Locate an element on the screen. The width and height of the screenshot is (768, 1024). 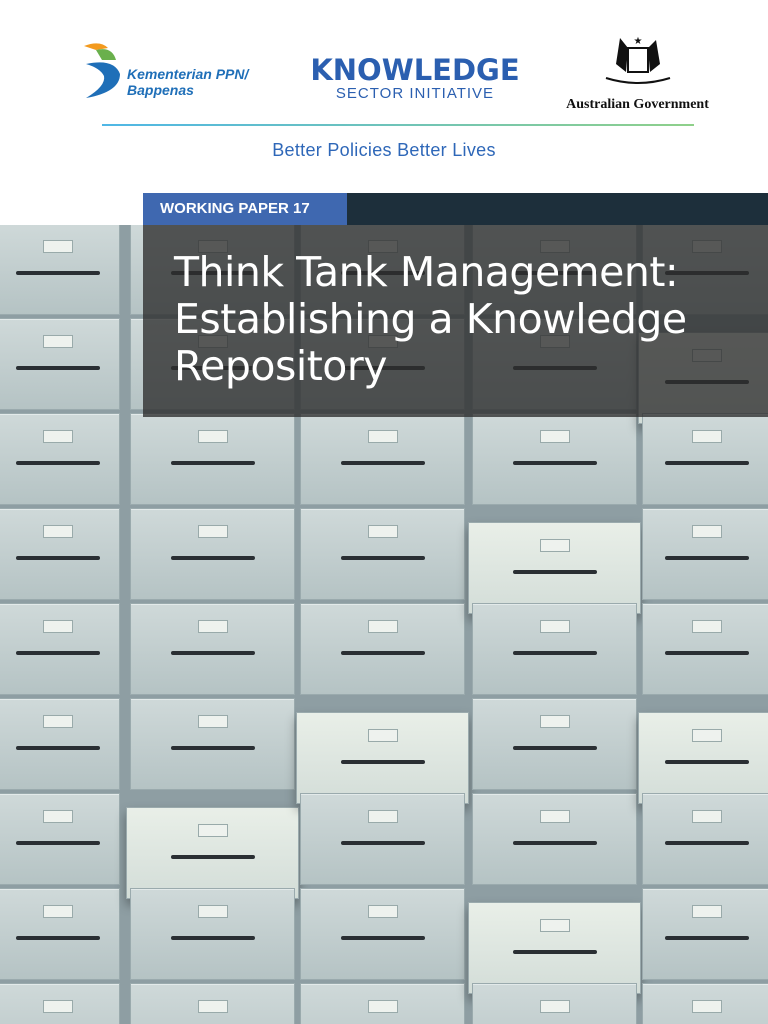
bappenas-line1: Kementerian PPN/ is located at coordinates (188, 74).